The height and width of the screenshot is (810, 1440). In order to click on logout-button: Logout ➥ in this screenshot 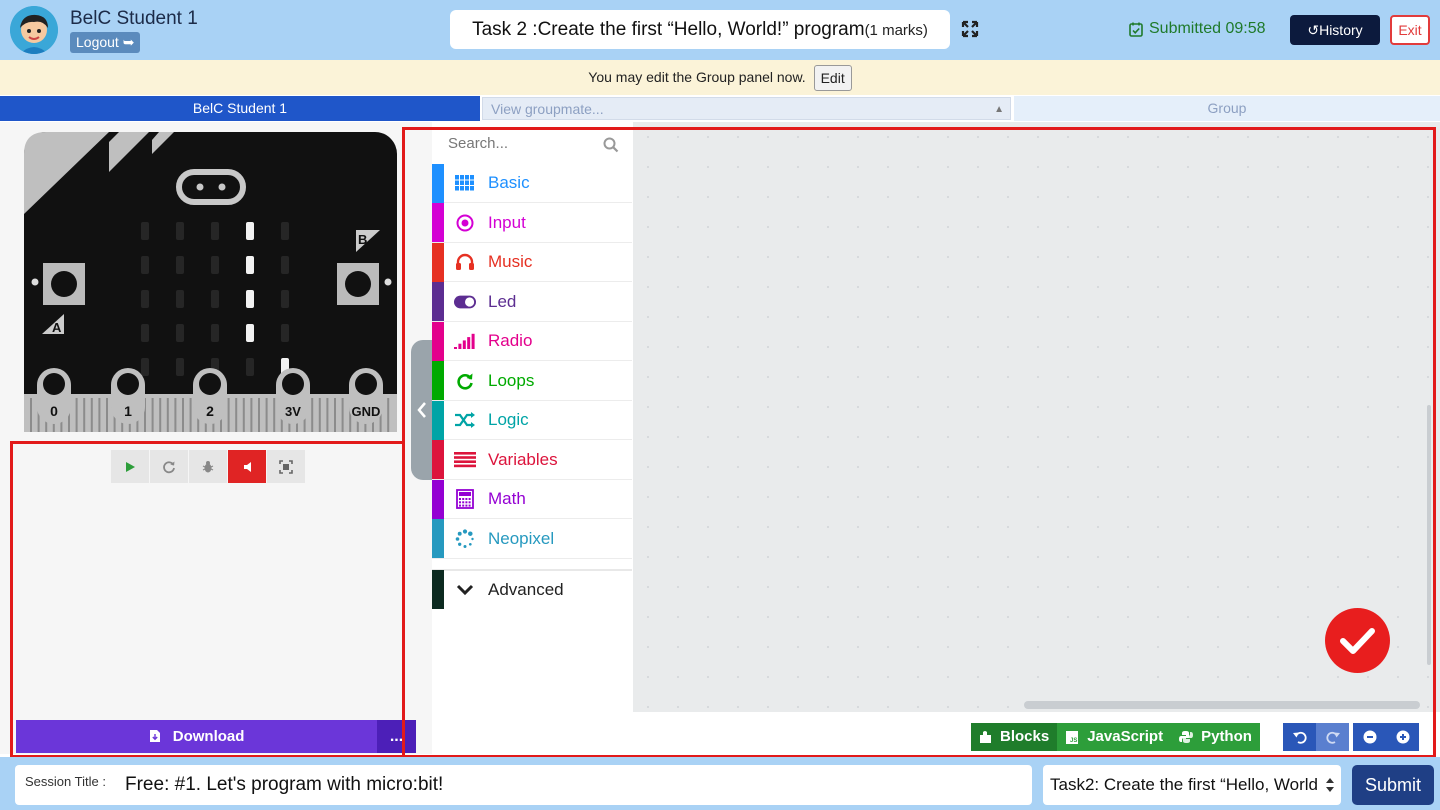, I will do `click(105, 42)`.